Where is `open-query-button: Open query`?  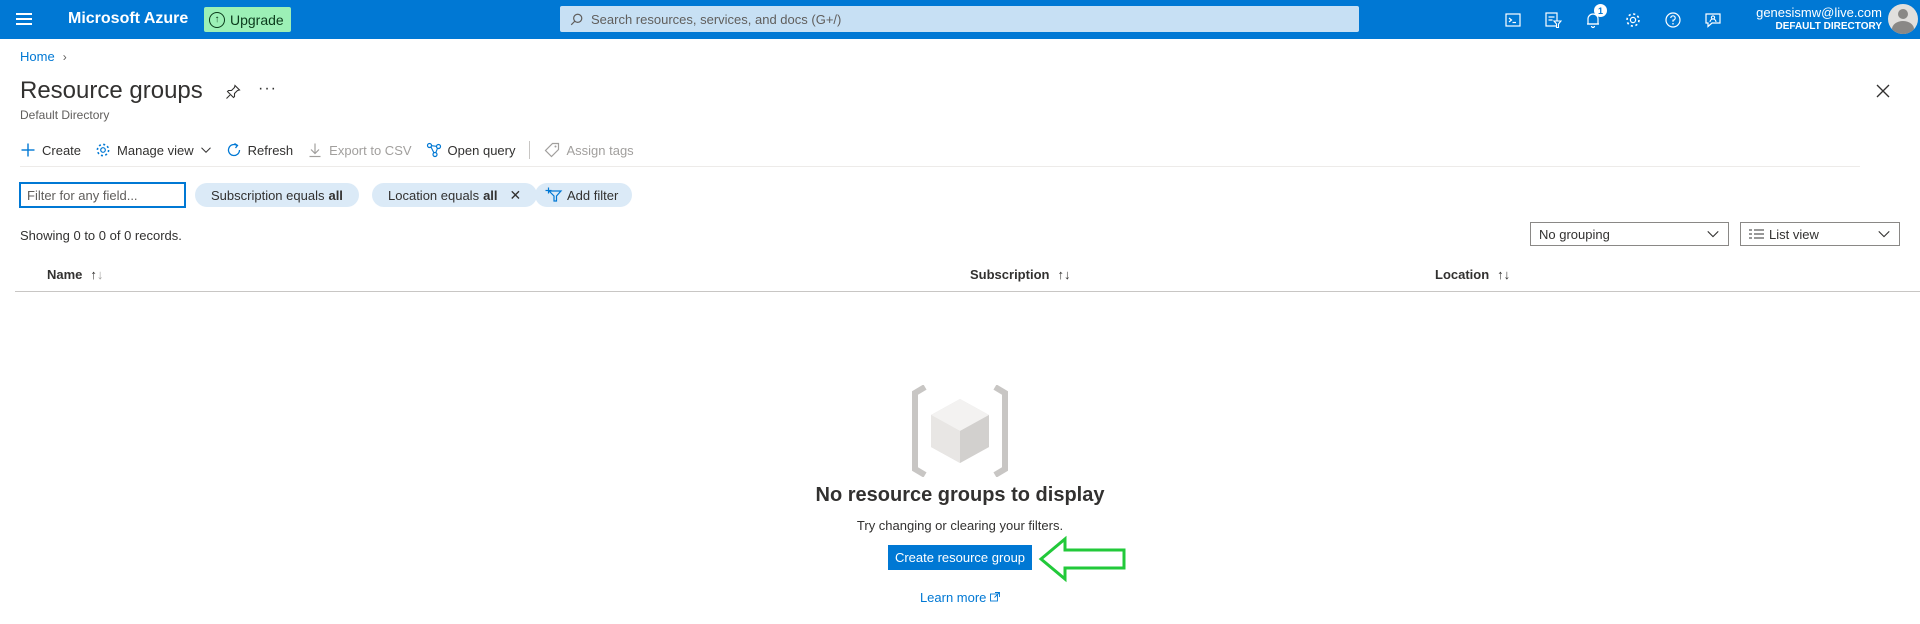 open-query-button: Open query is located at coordinates (471, 150).